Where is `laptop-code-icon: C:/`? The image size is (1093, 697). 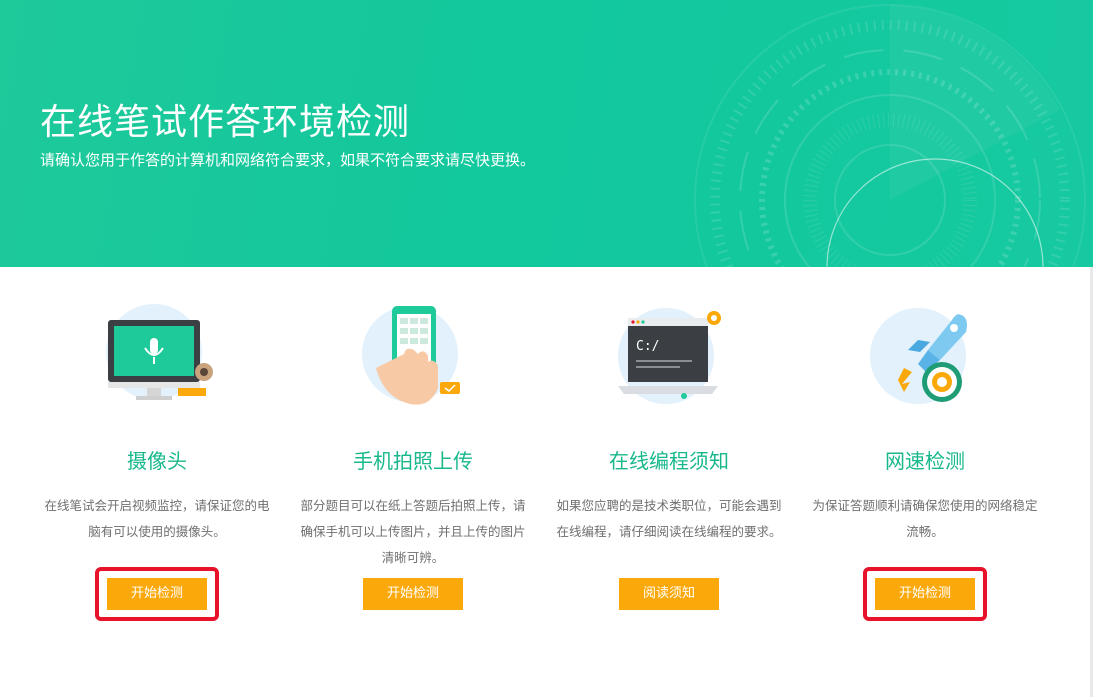
laptop-code-icon: C:/ is located at coordinates (669, 356).